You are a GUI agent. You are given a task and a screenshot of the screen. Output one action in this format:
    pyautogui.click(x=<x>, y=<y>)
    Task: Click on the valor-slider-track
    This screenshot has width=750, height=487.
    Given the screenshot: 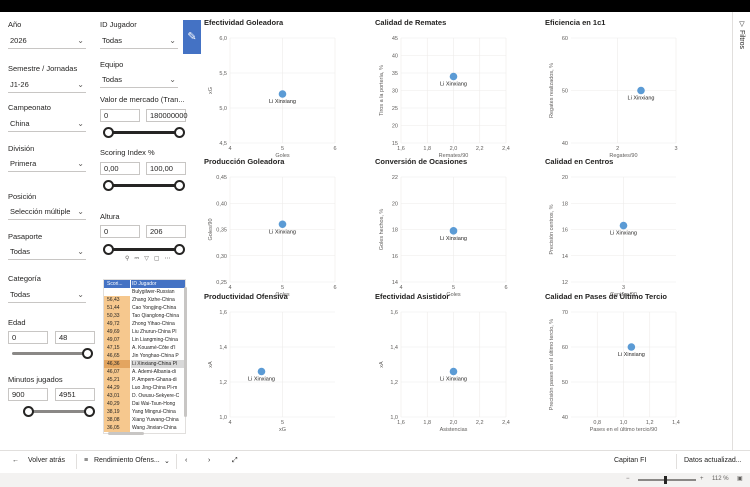 What is the action you would take?
    pyautogui.click(x=144, y=132)
    